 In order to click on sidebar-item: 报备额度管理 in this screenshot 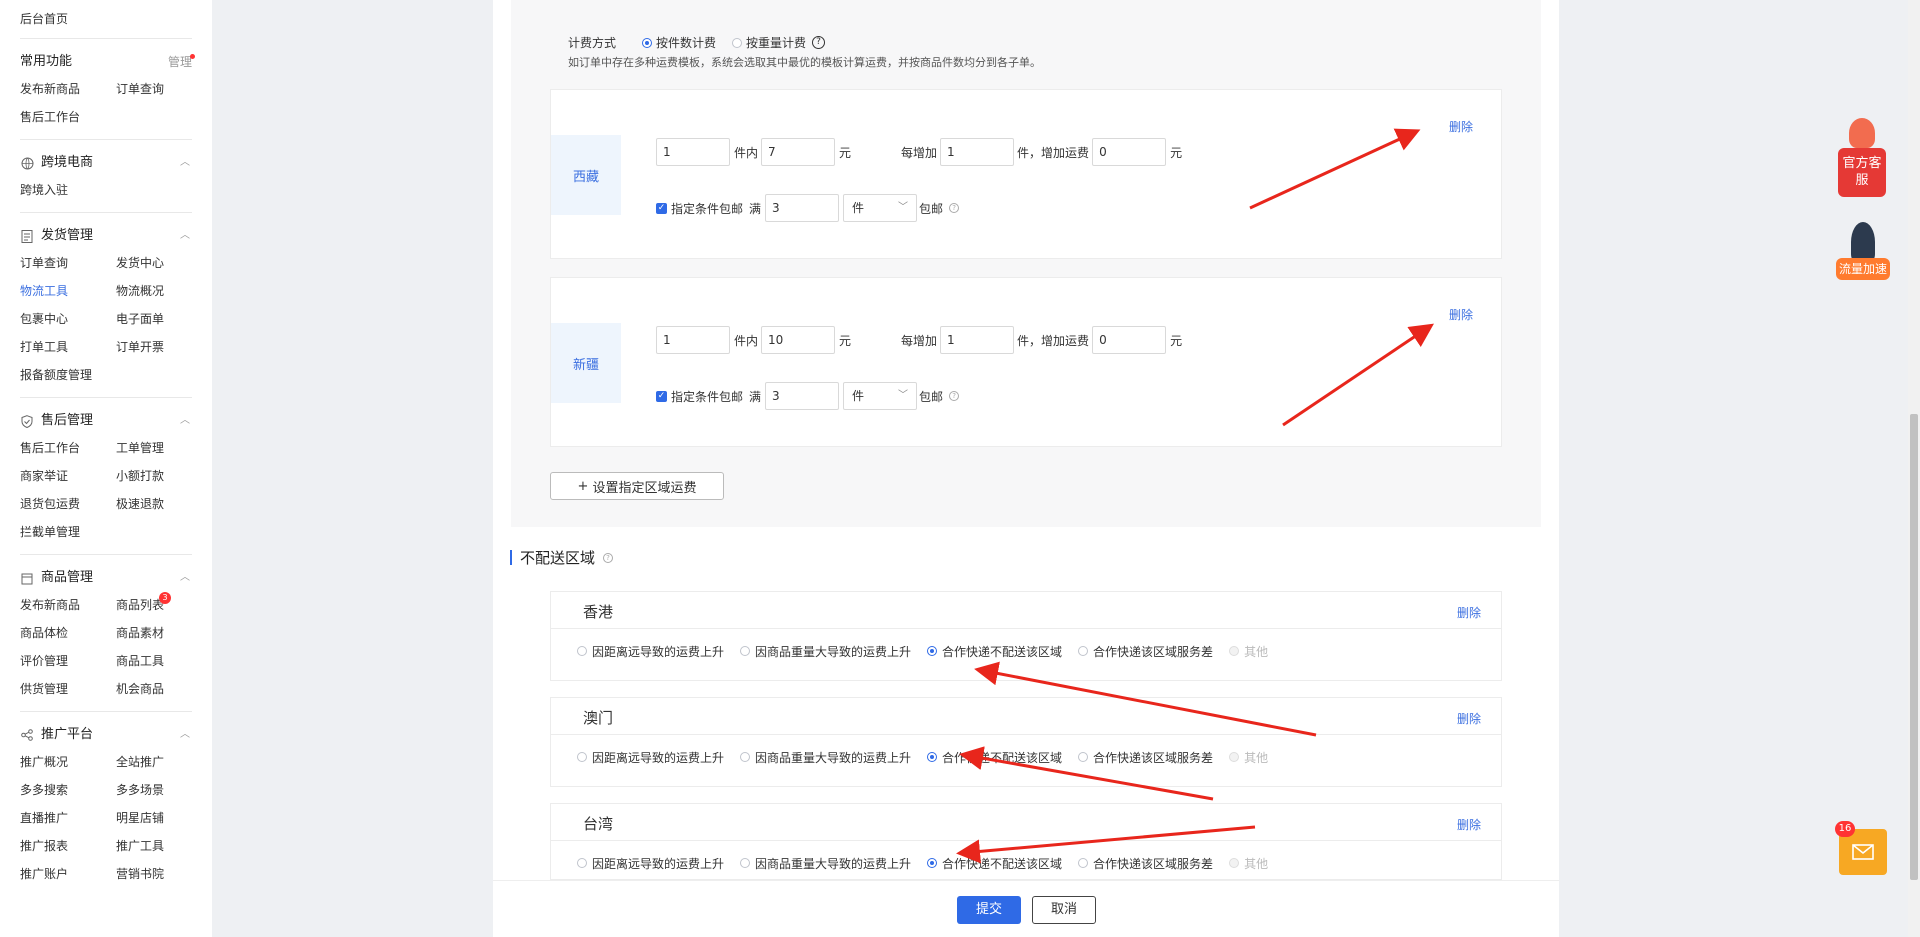, I will do `click(68, 375)`.